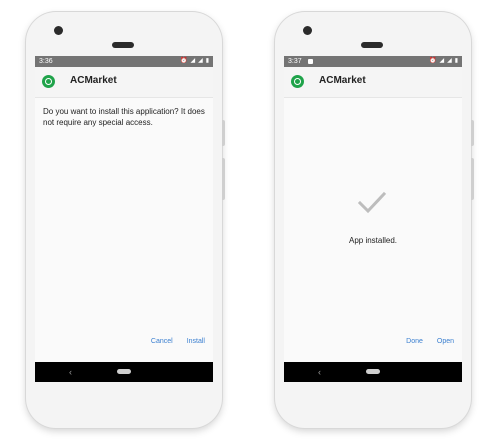 This screenshot has height=442, width=500. I want to click on cancel-button: Cancel, so click(162, 341).